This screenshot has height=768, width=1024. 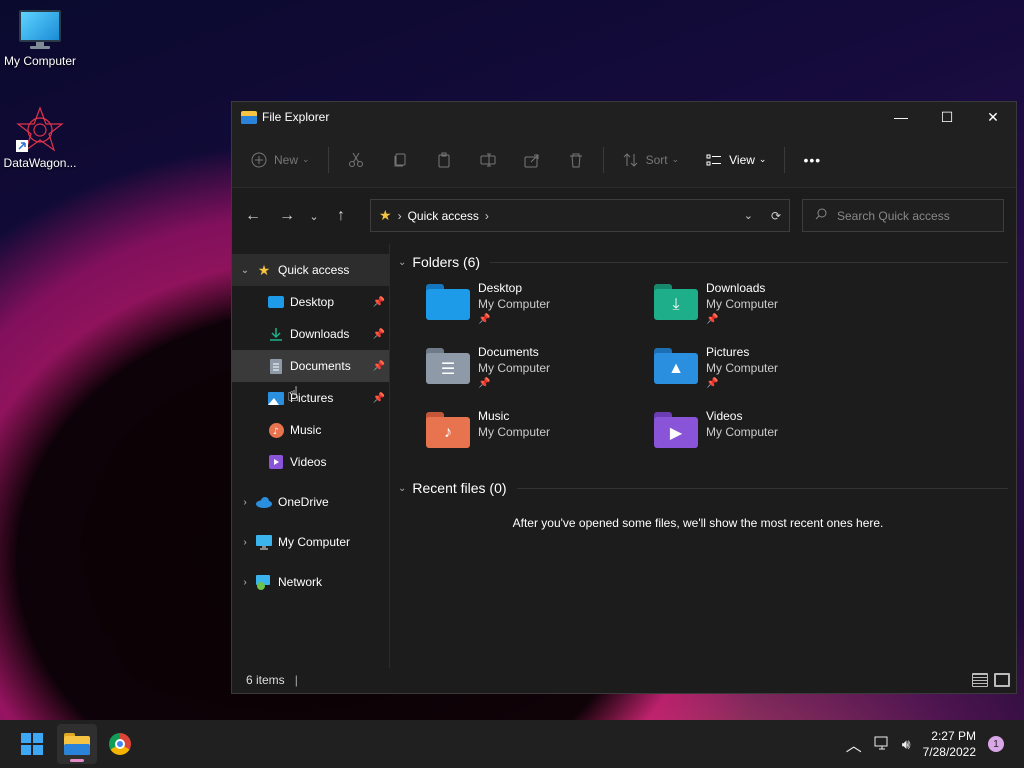 I want to click on windows-logo-icon, so click(x=32, y=744).